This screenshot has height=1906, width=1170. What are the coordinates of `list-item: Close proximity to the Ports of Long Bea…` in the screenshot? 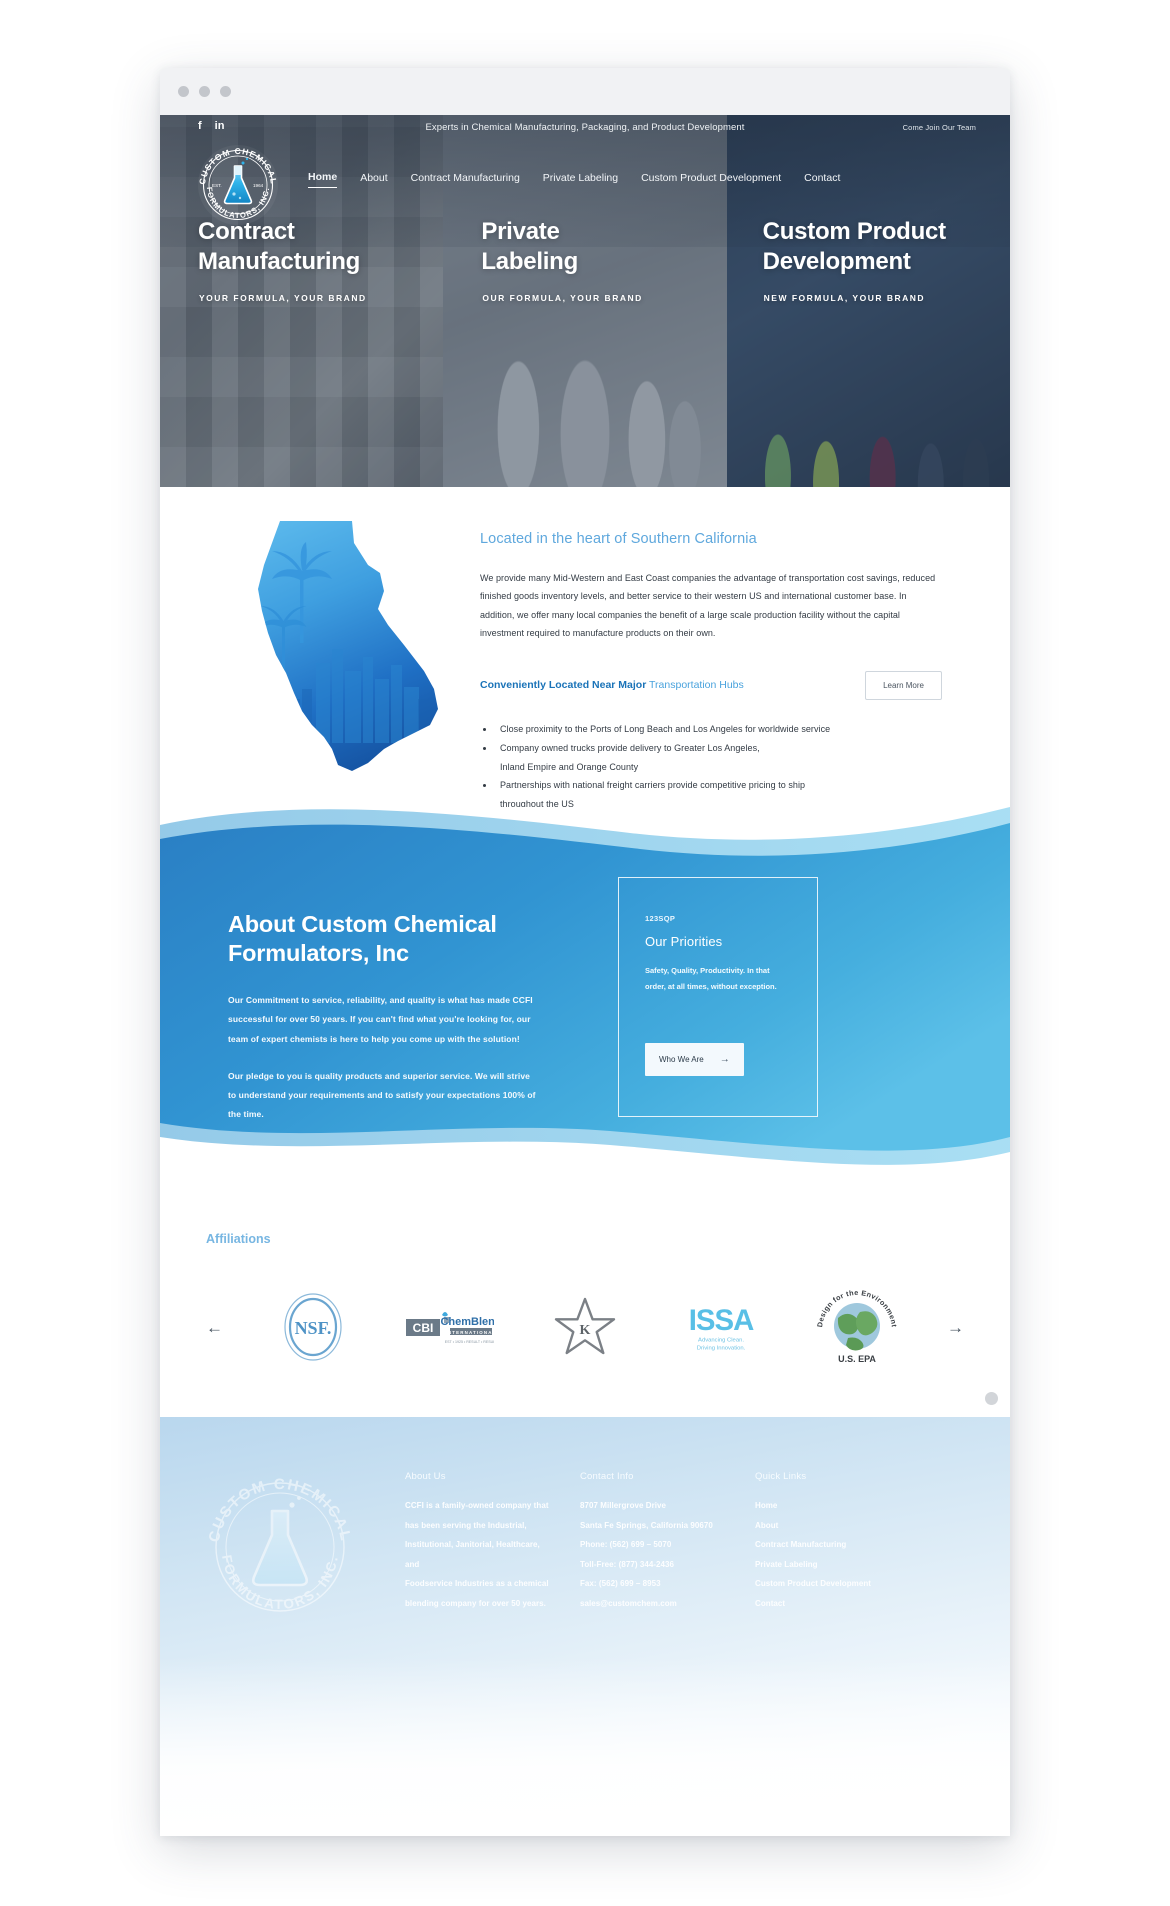 It's located at (722, 729).